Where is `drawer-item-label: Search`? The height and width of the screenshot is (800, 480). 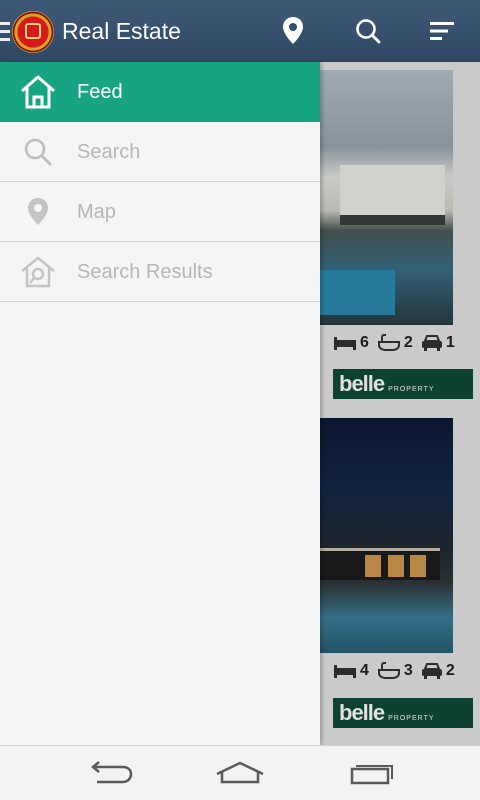 drawer-item-label: Search is located at coordinates (109, 152).